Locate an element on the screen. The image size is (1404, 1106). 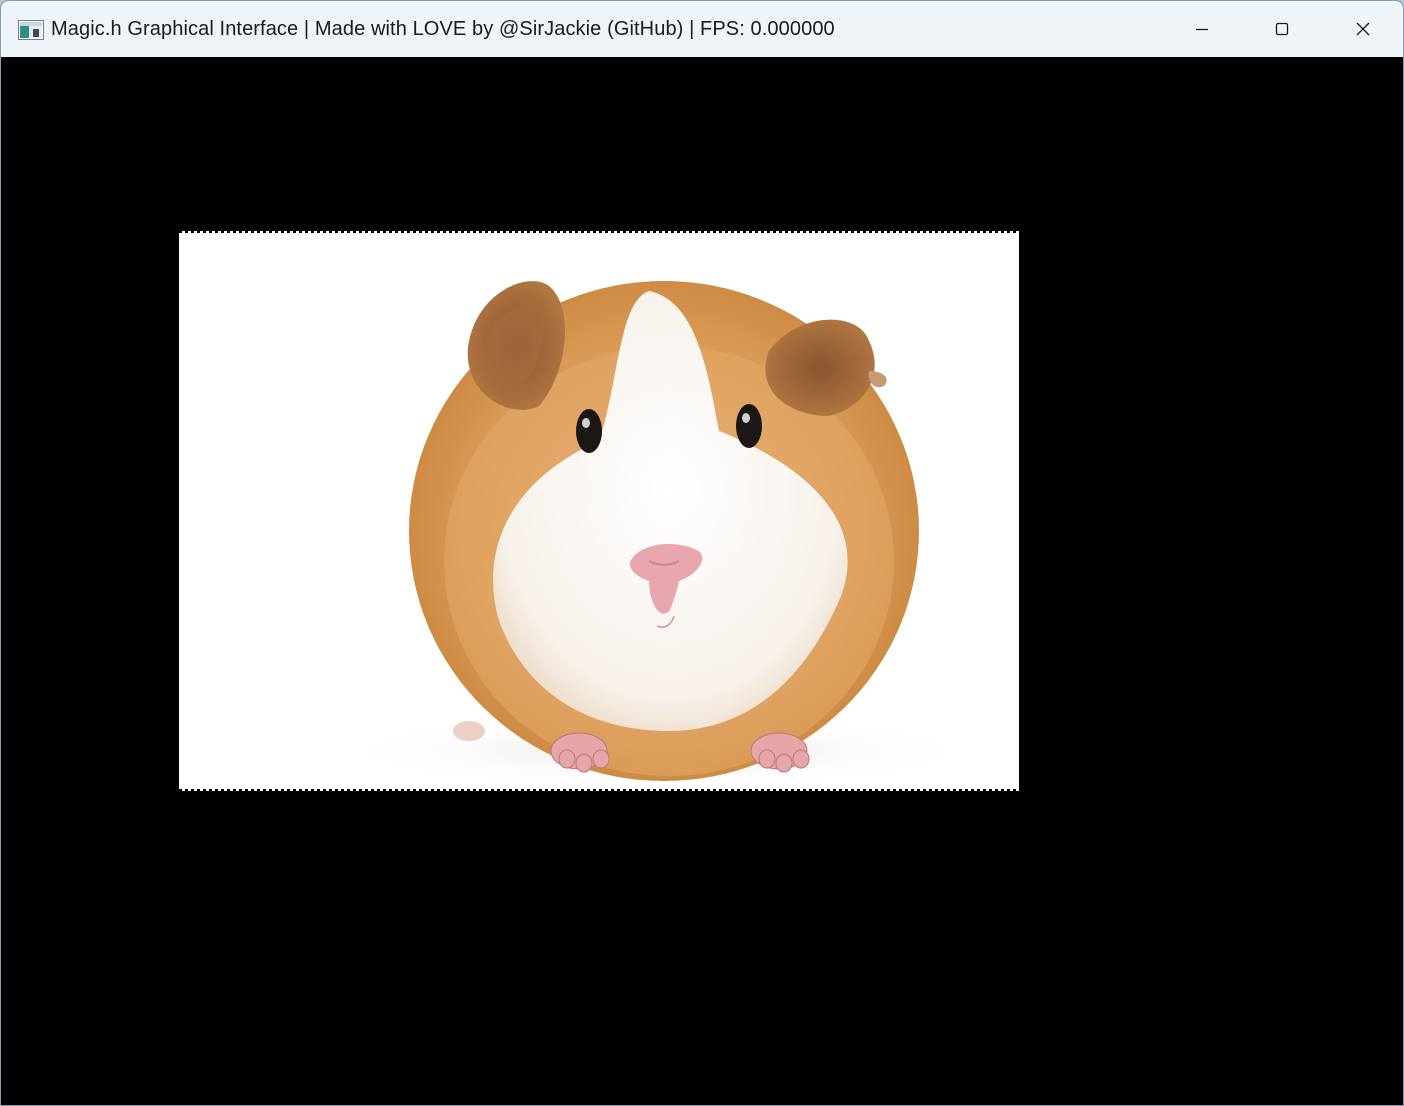
minimize-button is located at coordinates (1202, 29).